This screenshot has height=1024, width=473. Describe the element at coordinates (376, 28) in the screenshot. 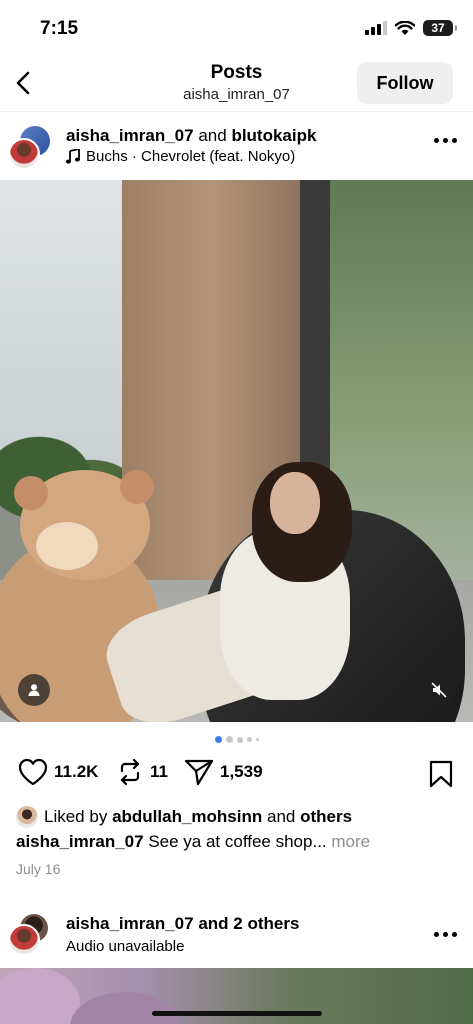

I see `cellular-signal-icon` at that location.